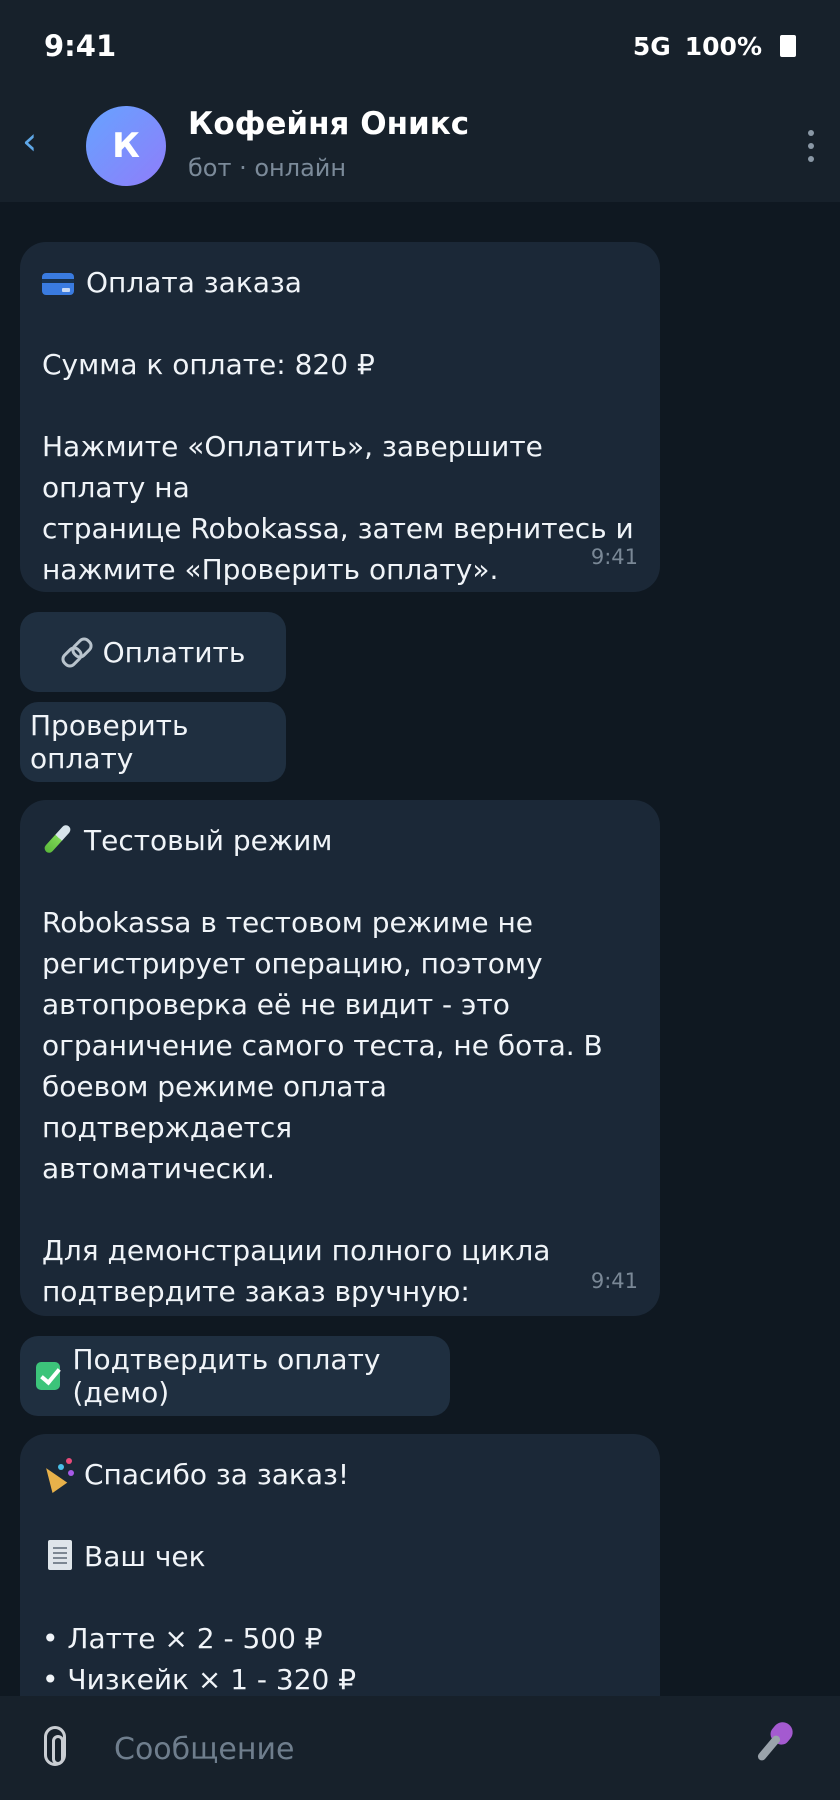  What do you see at coordinates (270, 569) in the screenshot?
I see `message-text-line: нажмите «Проверить оплату».` at bounding box center [270, 569].